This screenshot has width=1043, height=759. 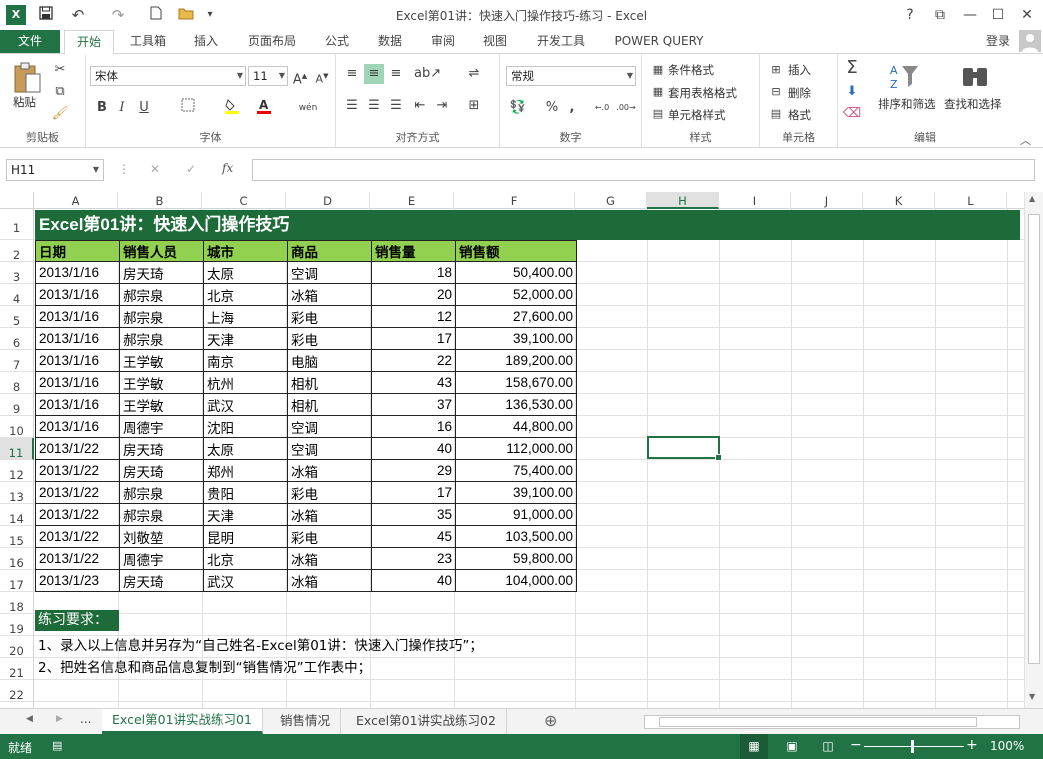 What do you see at coordinates (852, 114) in the screenshot?
I see `clear-icon: ⌫` at bounding box center [852, 114].